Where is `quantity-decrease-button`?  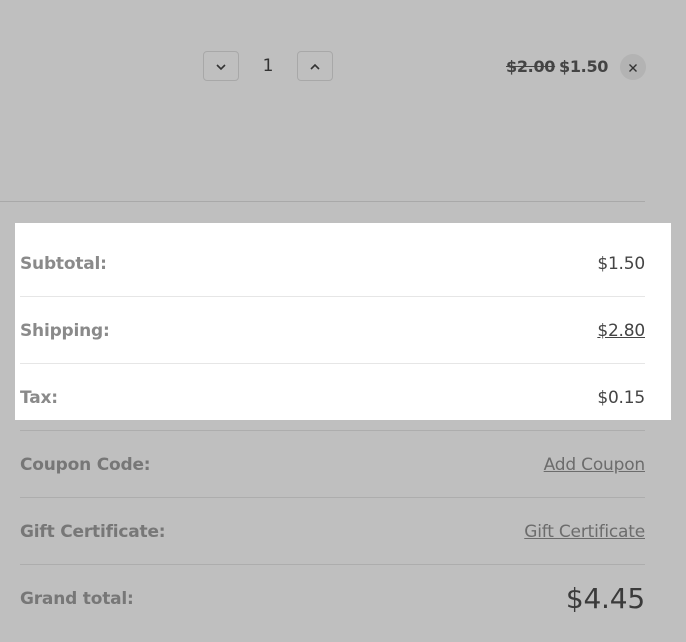 quantity-decrease-button is located at coordinates (221, 66).